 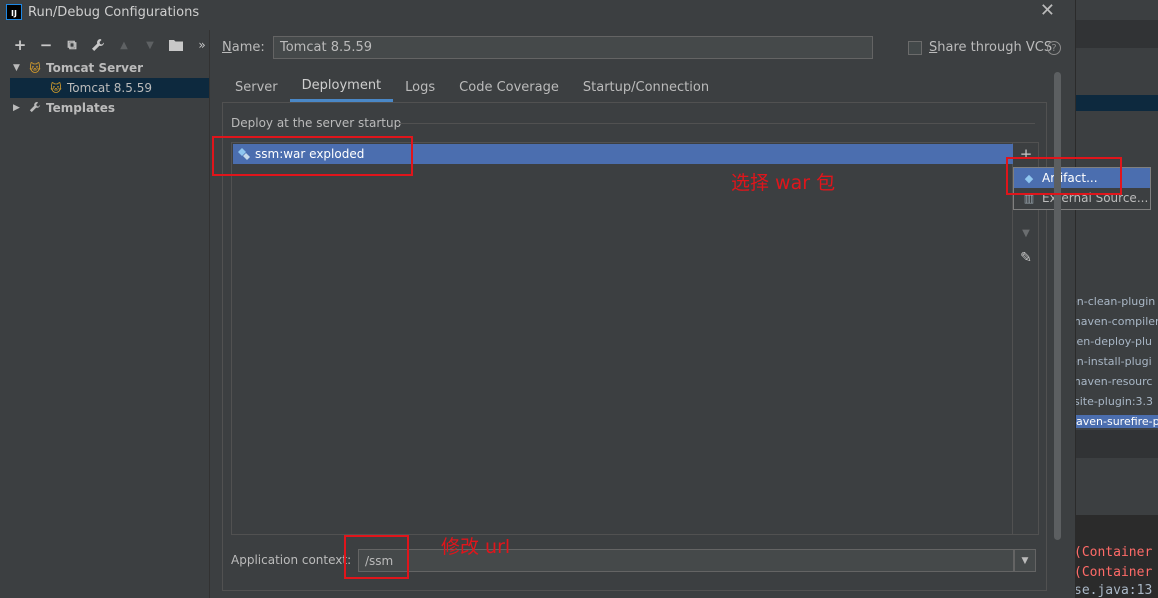 I want to click on name-label: Name:, so click(x=243, y=47).